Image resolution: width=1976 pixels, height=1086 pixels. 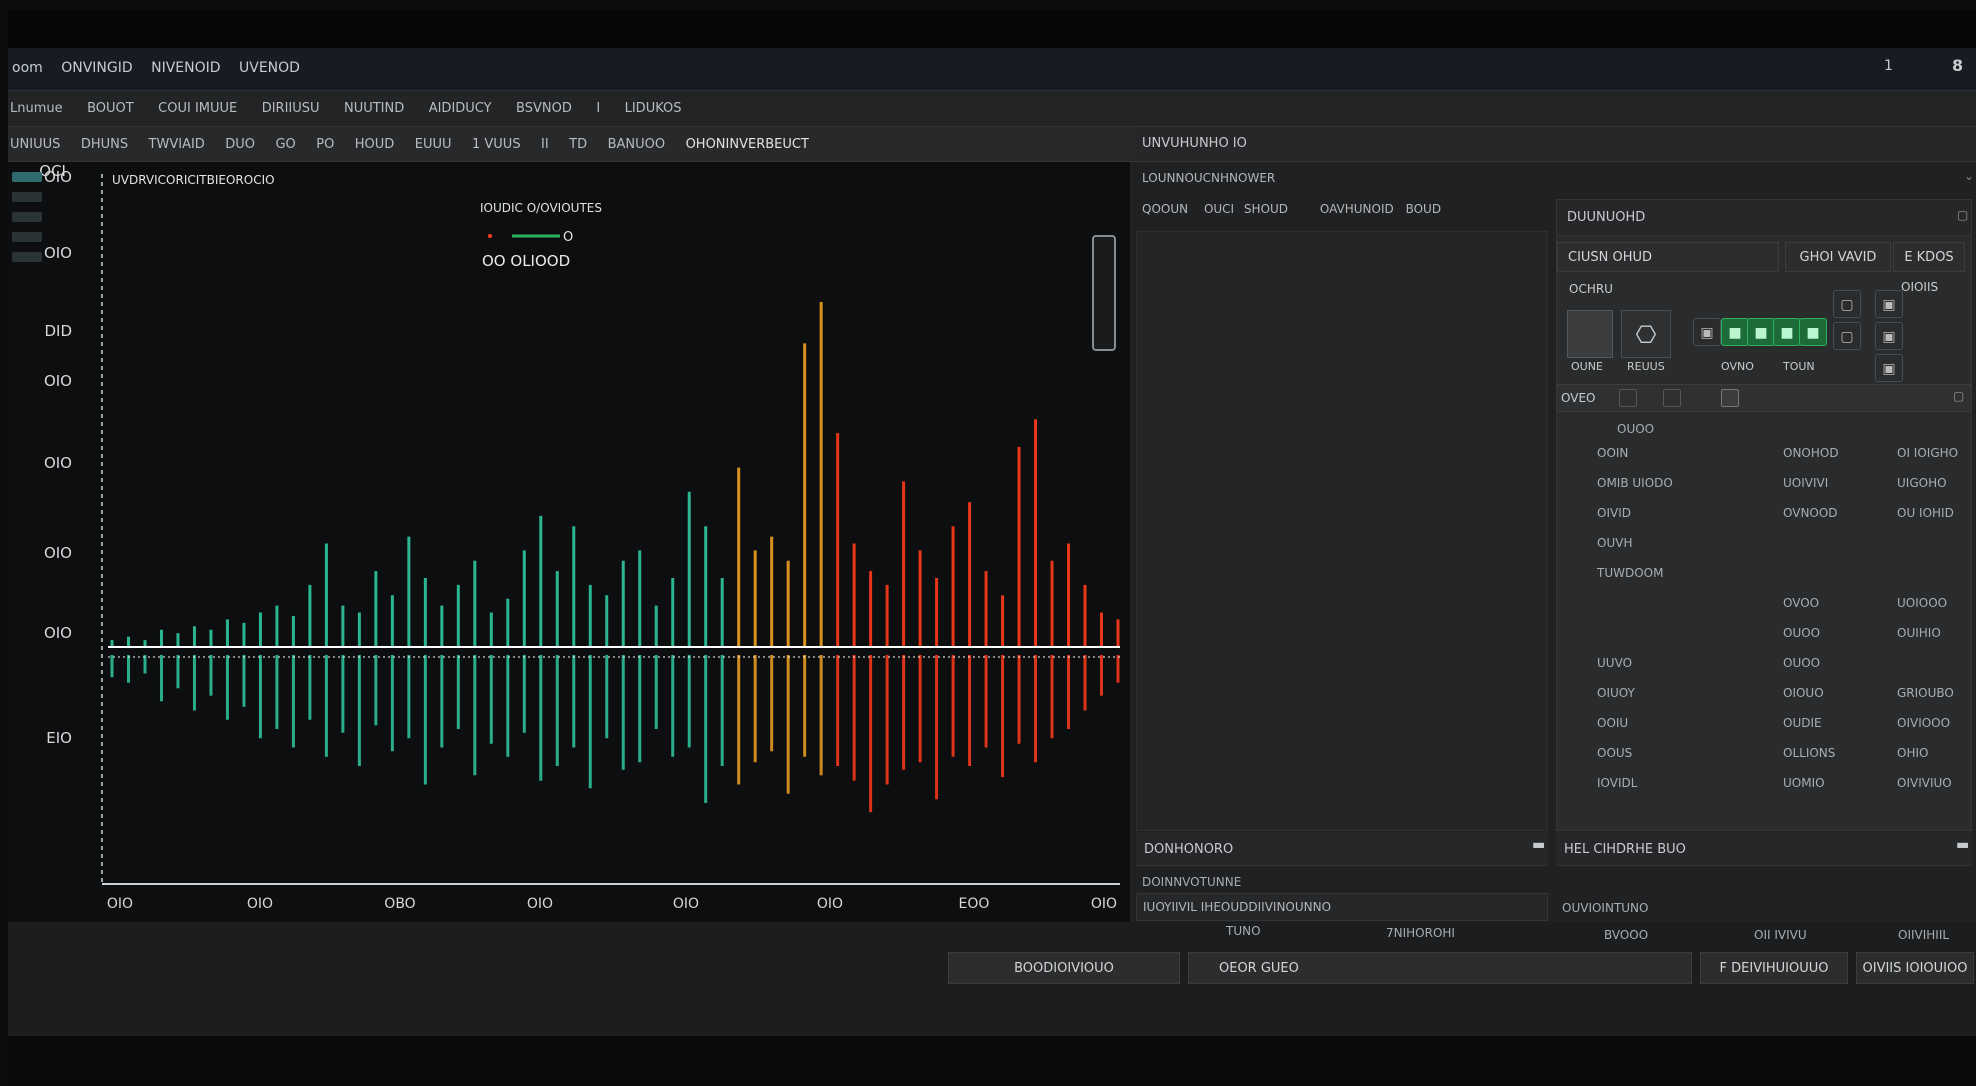 What do you see at coordinates (637, 144) in the screenshot?
I see `chart-toolbar-item: BANUOO` at bounding box center [637, 144].